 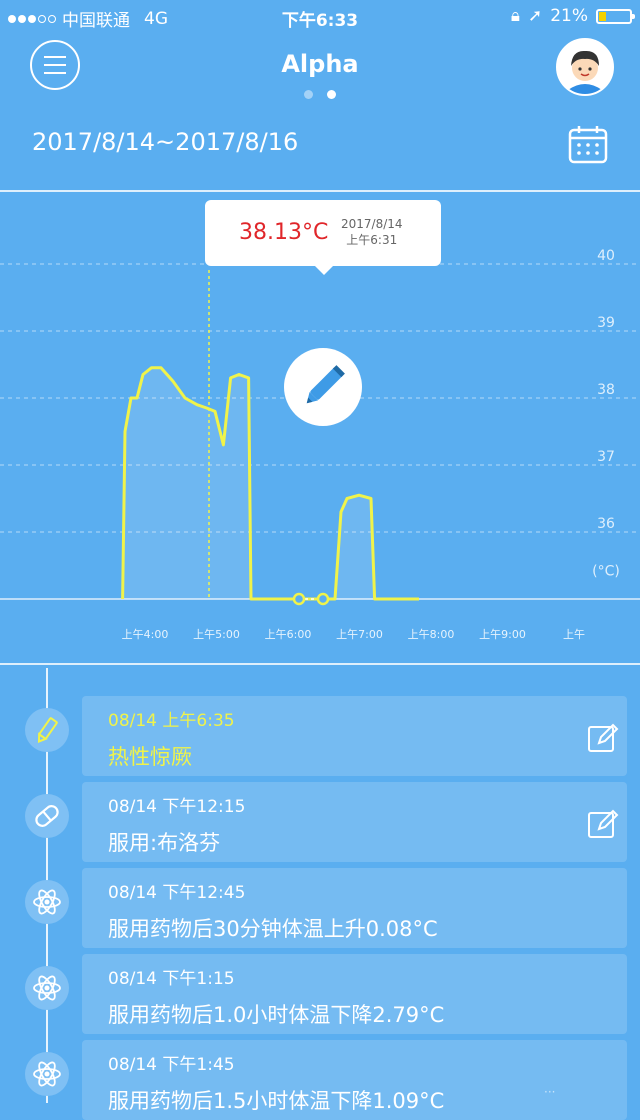 I want to click on x-tick-label: 上午, so click(x=574, y=634).